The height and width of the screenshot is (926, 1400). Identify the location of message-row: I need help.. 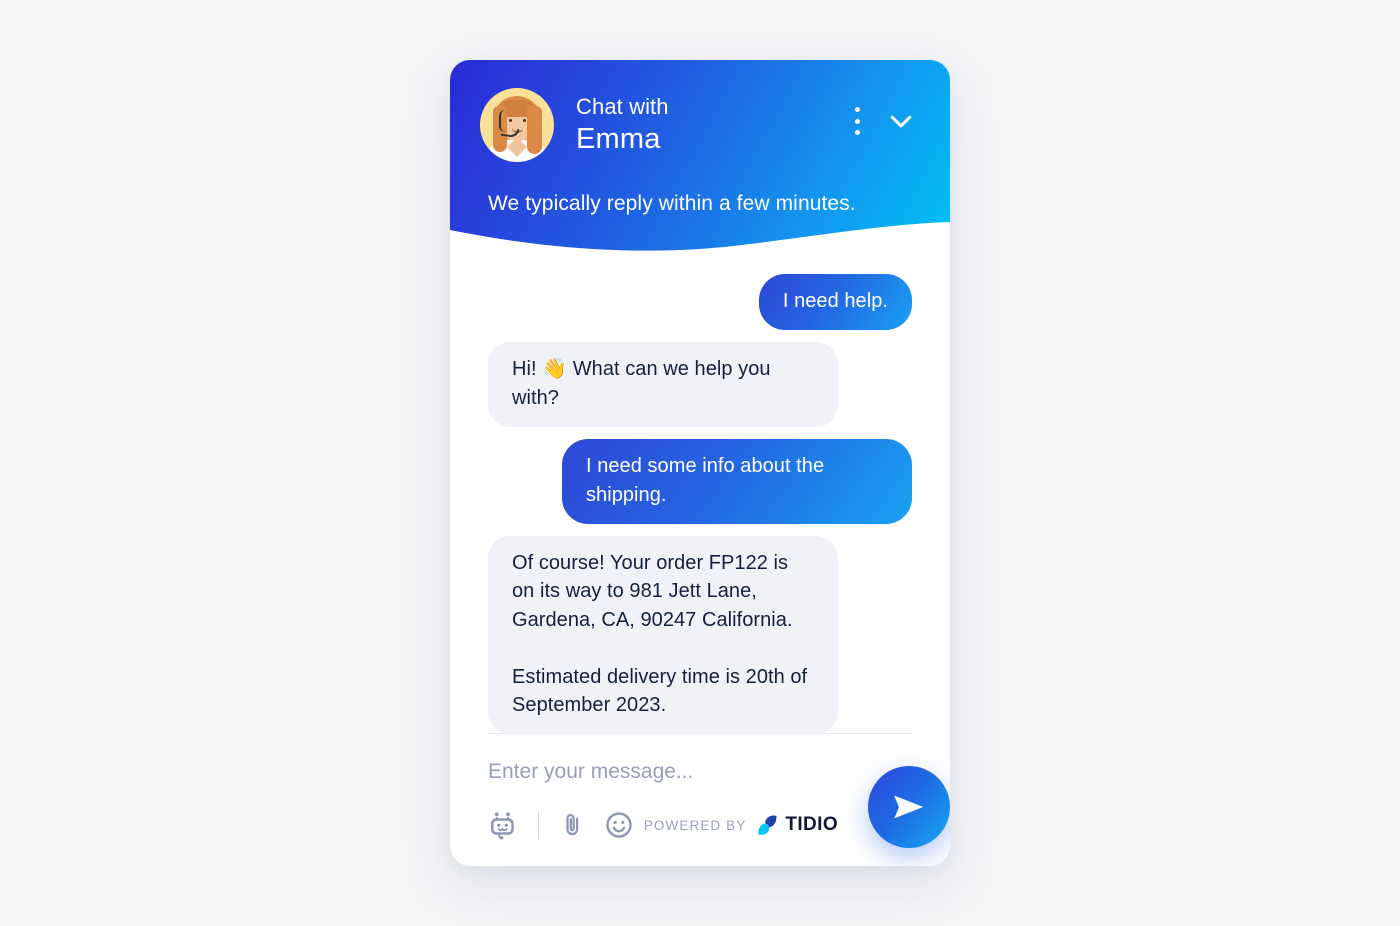
(700, 302).